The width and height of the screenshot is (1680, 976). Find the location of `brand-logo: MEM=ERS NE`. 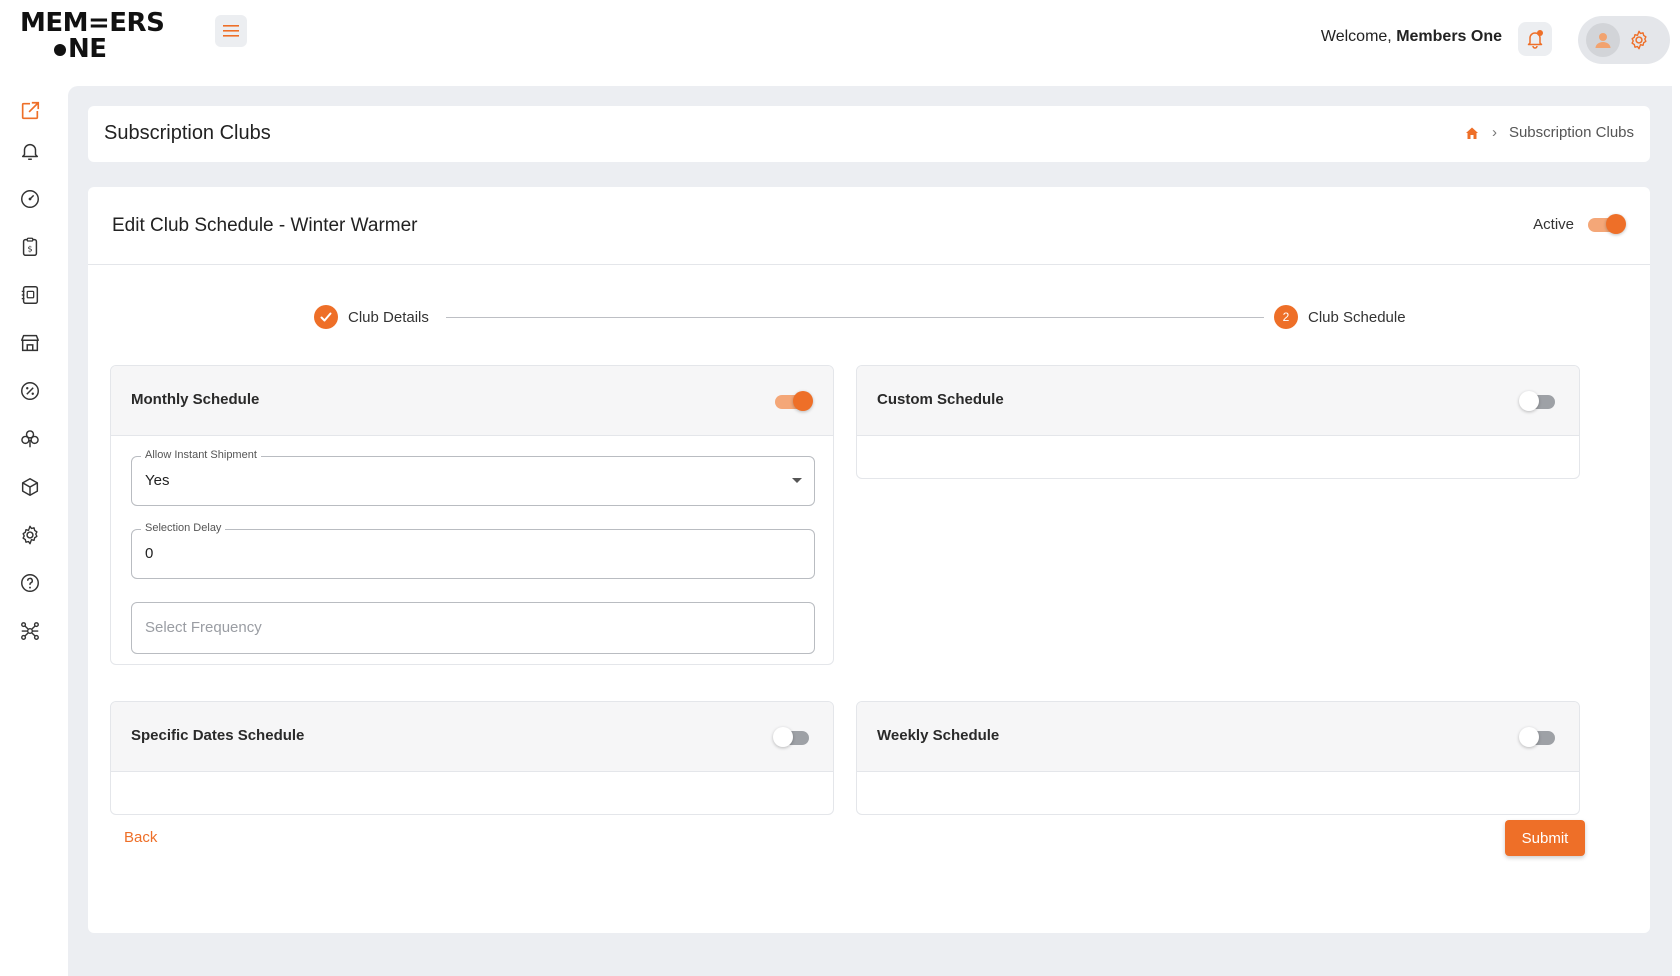

brand-logo: MEM=ERS NE is located at coordinates (100, 38).